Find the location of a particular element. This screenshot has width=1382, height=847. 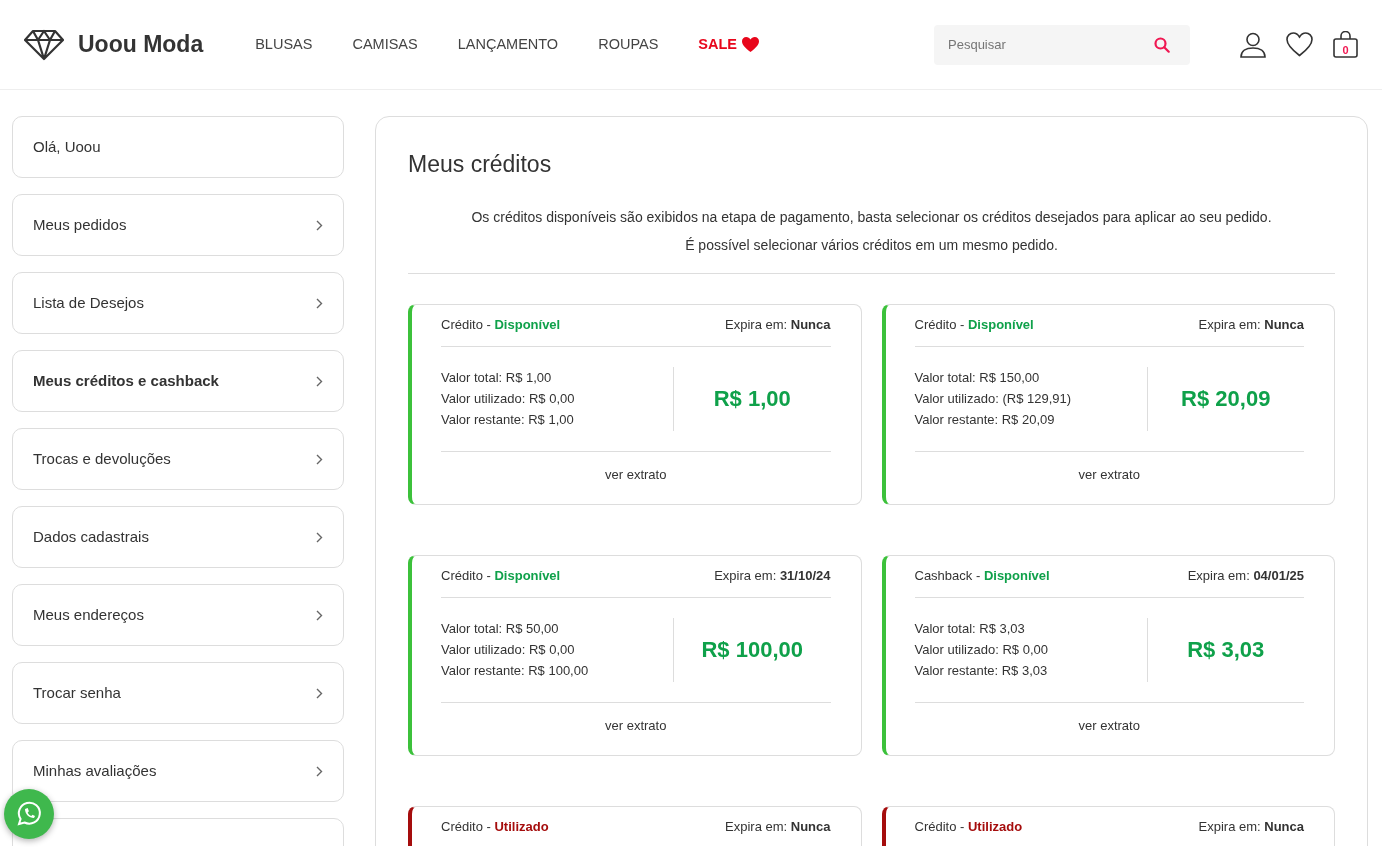

nav-link: BLUSAS is located at coordinates (284, 44).